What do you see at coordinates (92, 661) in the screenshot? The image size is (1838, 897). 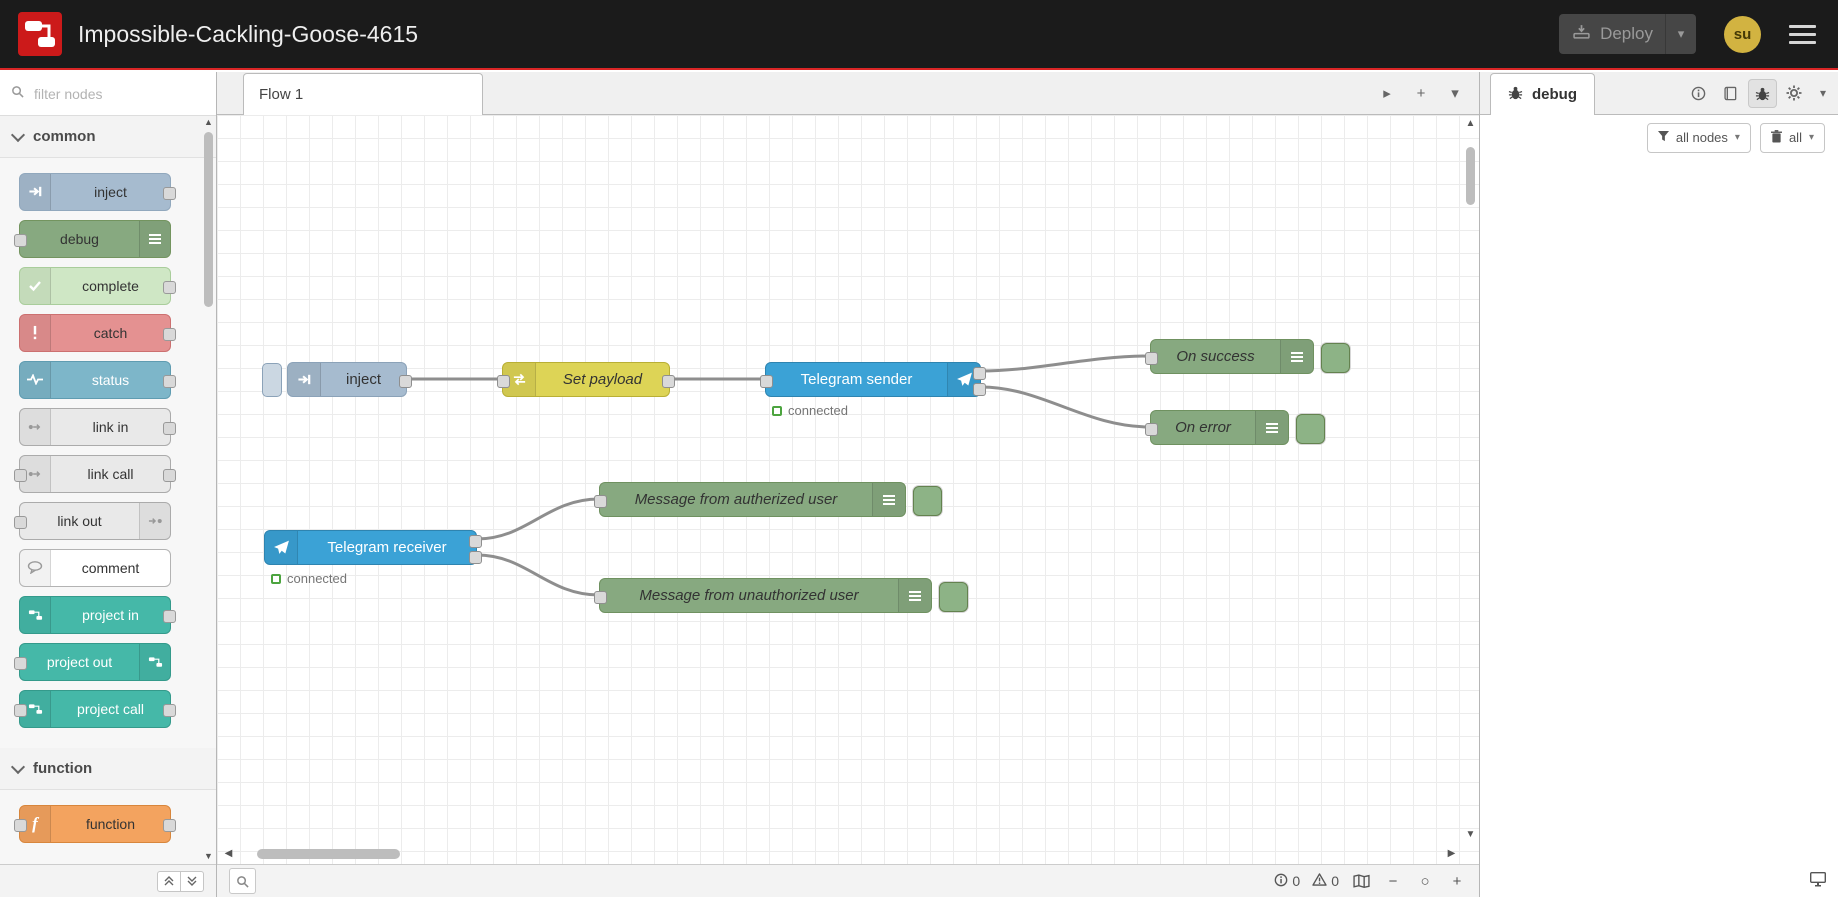 I see `palette-node-project-out: project out` at bounding box center [92, 661].